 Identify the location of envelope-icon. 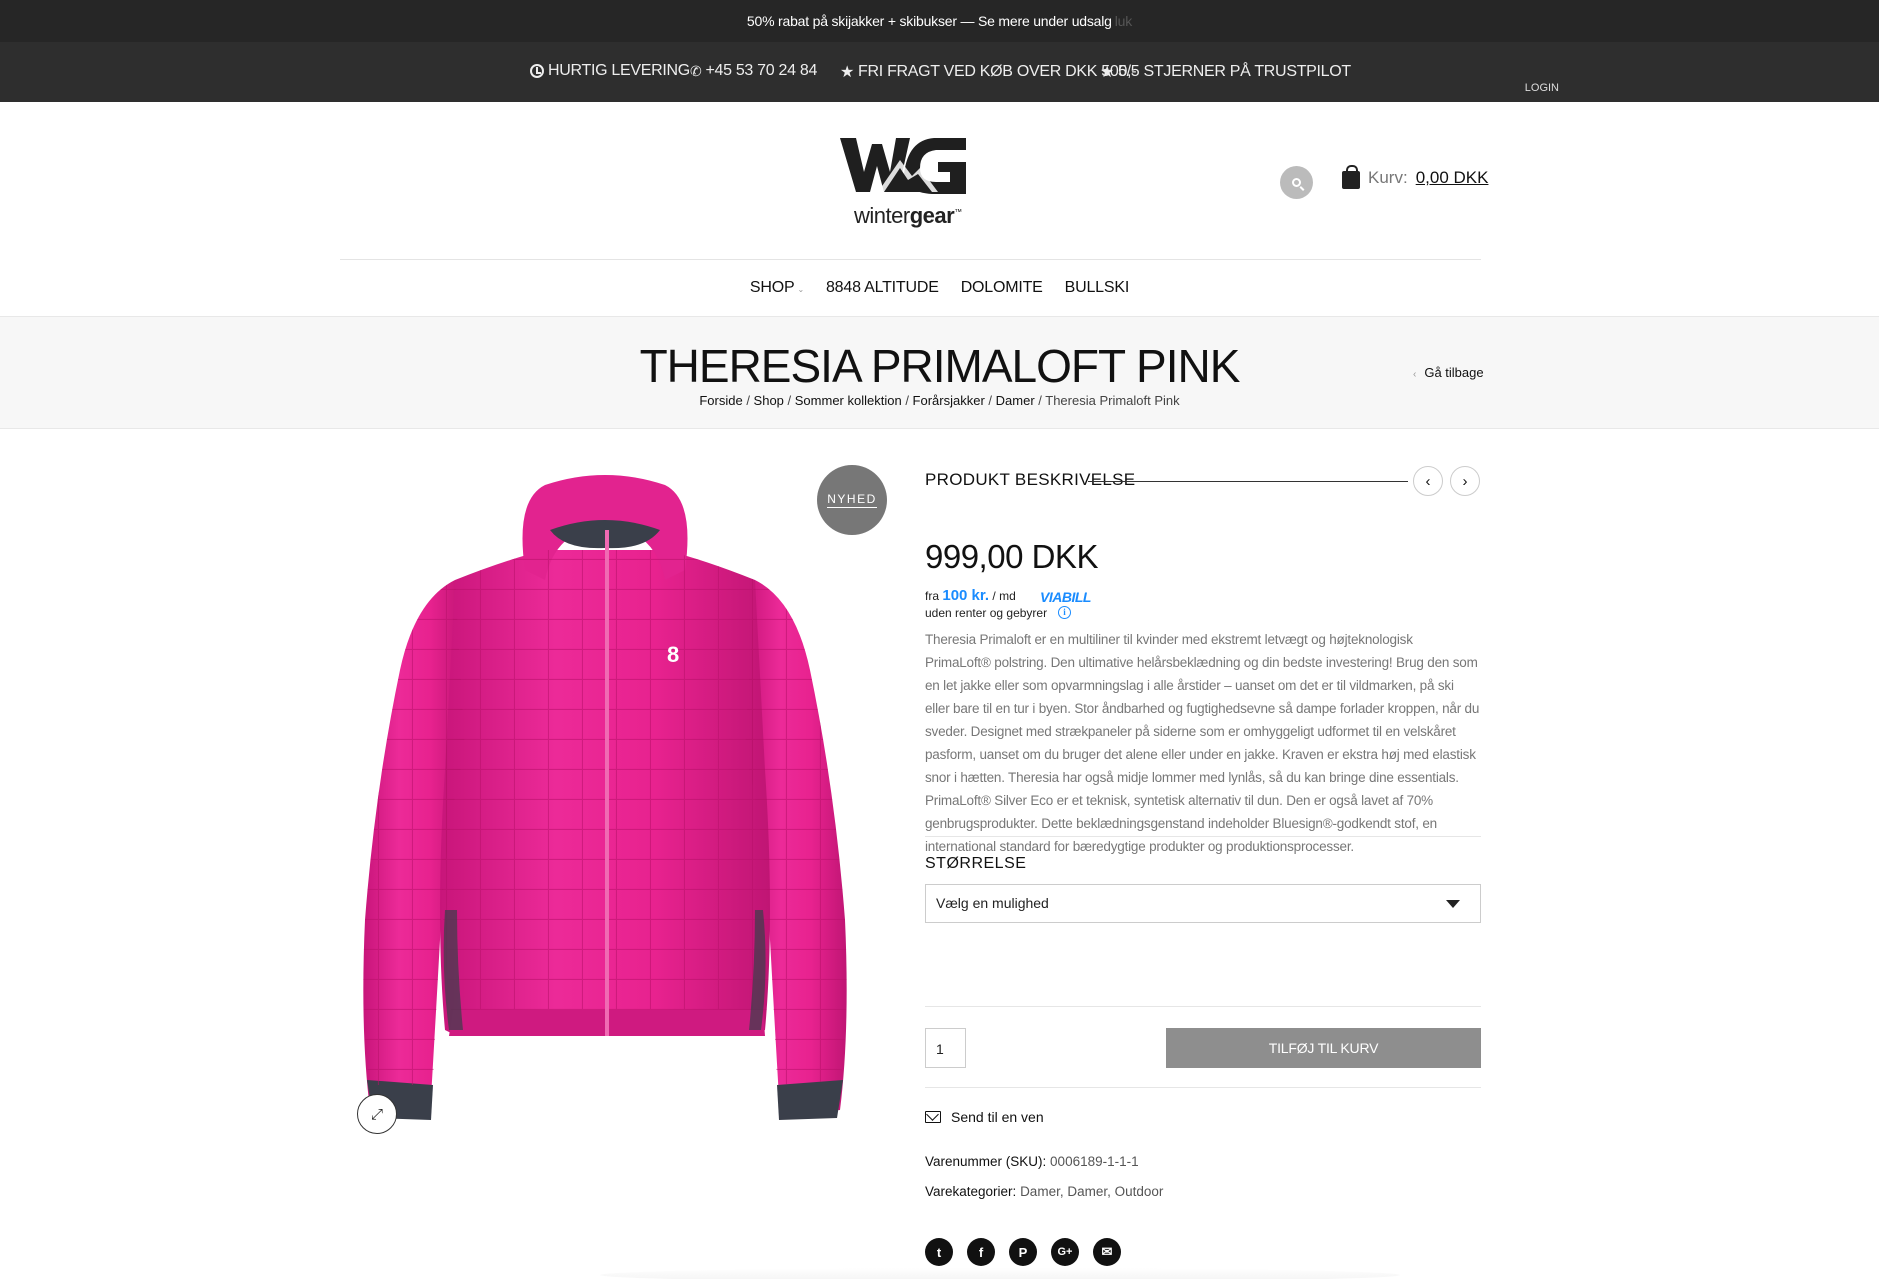
(933, 1117).